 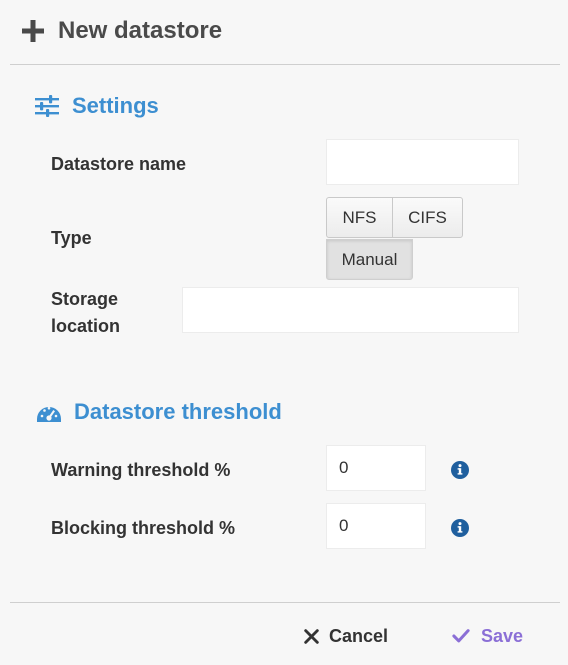 What do you see at coordinates (33, 31) in the screenshot?
I see `plus-icon` at bounding box center [33, 31].